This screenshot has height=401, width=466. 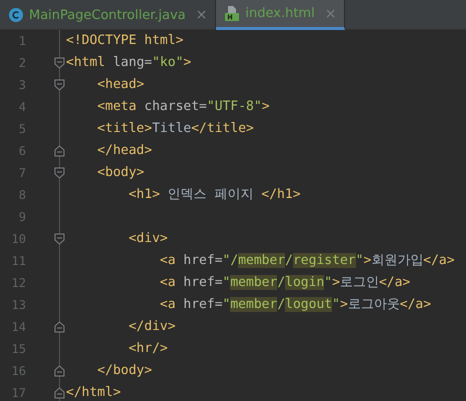 I want to click on line-number: 9, so click(x=22, y=217).